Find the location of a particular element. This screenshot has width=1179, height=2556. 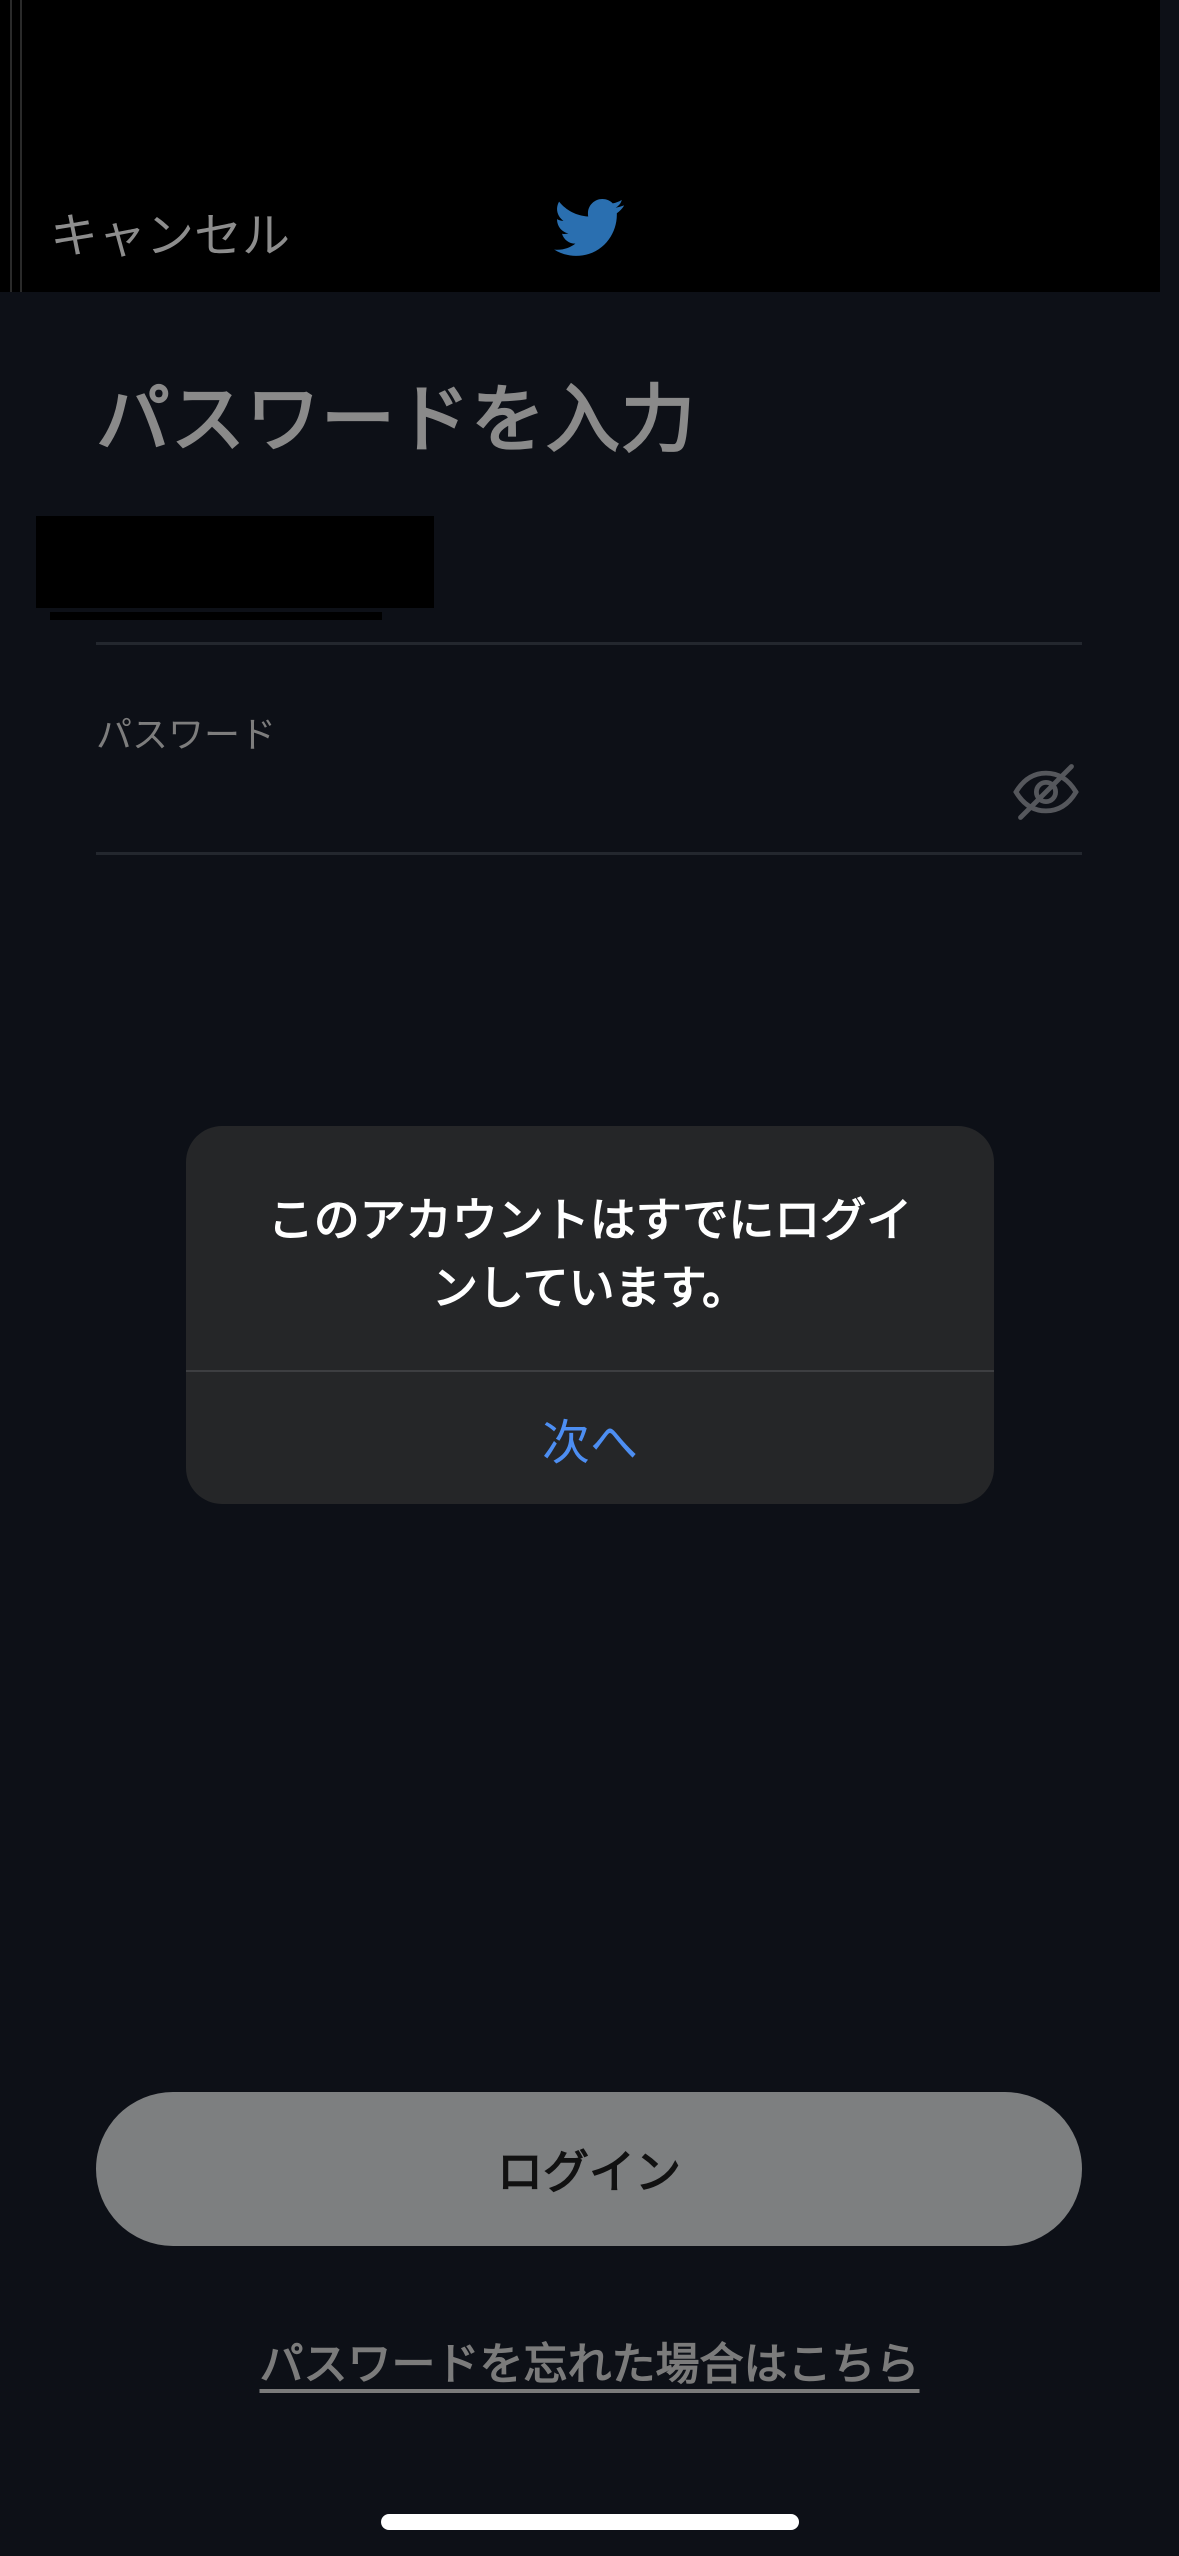

alert-message: このアカウントはすでにログインしています。 is located at coordinates (590, 1254).